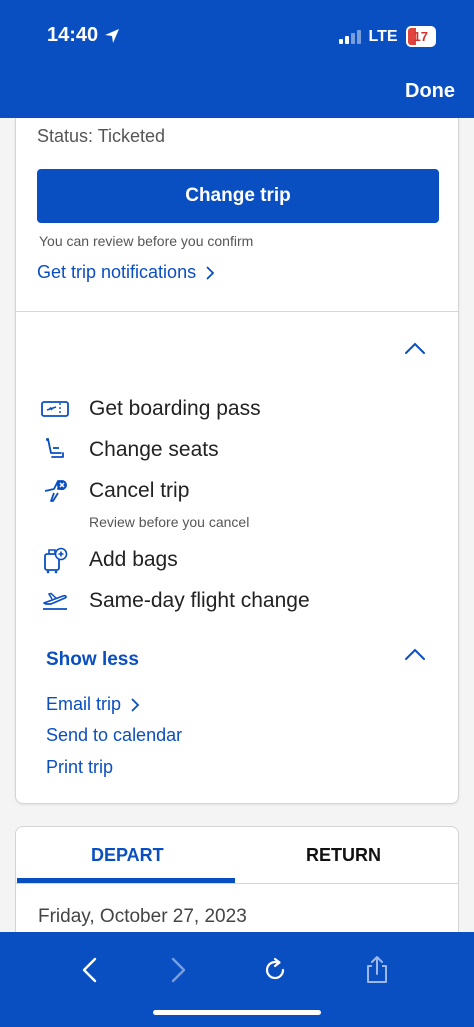  I want to click on divider, so click(237, 311).